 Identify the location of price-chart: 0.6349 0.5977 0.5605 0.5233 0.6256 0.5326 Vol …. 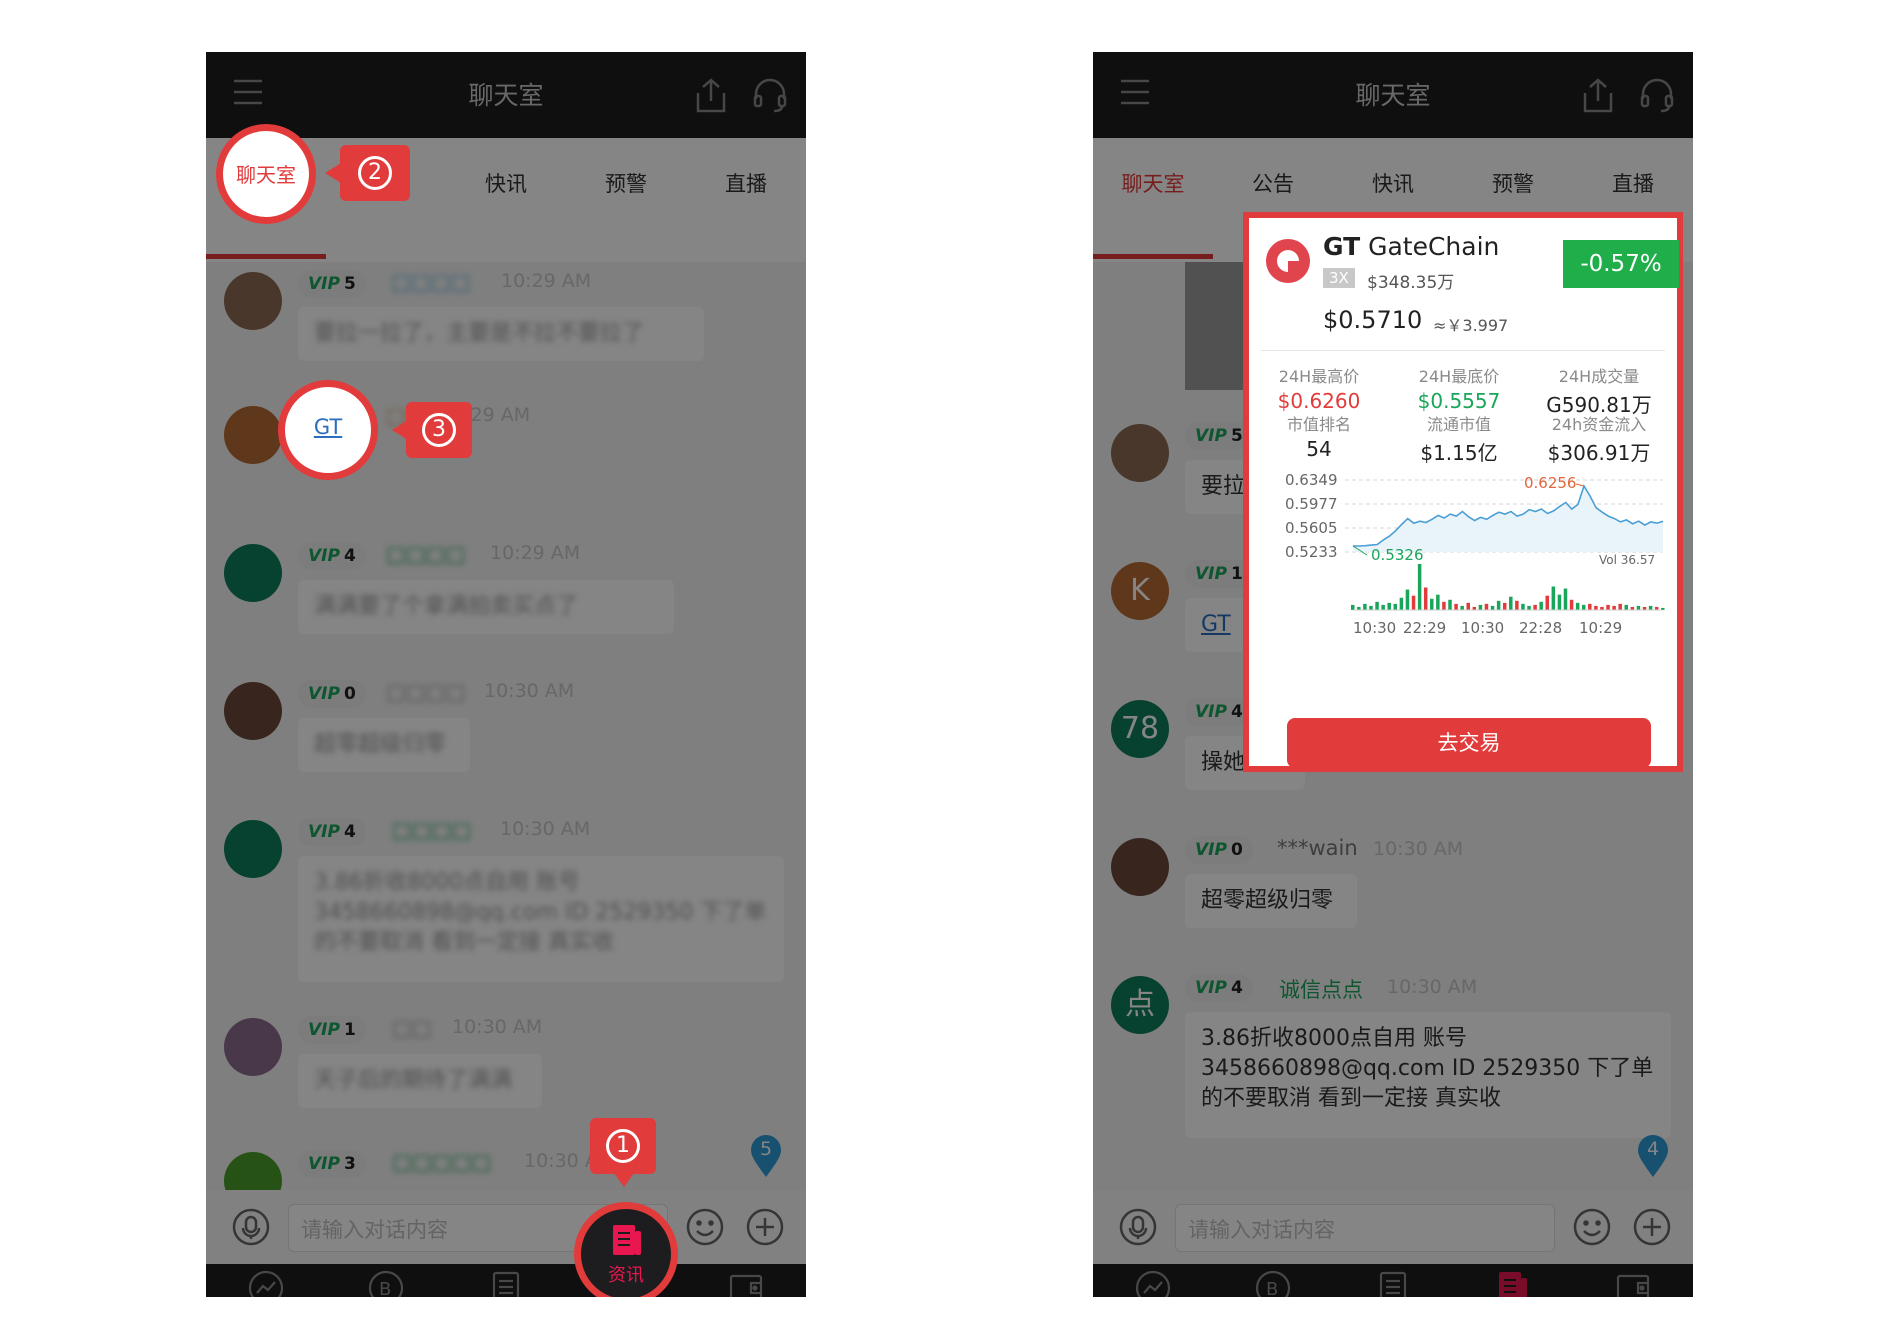
(1463, 558).